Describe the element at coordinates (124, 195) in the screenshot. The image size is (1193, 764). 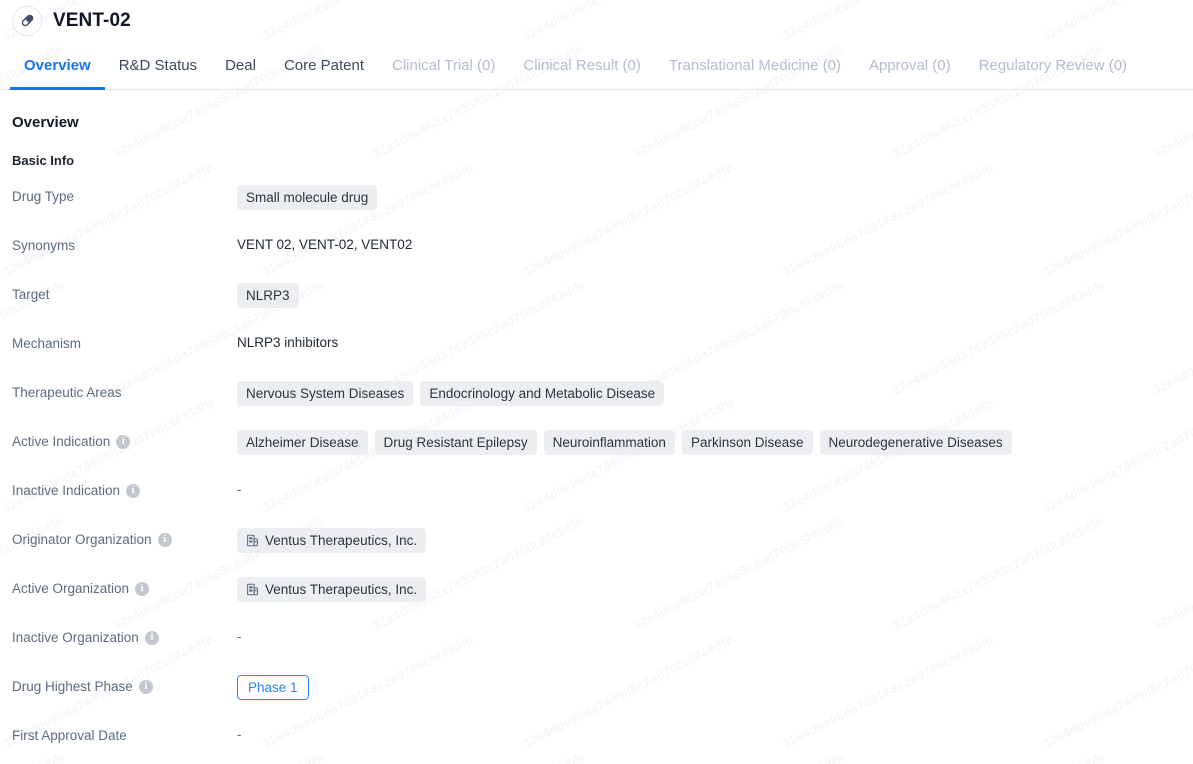
I see `row-label: Drug Type` at that location.